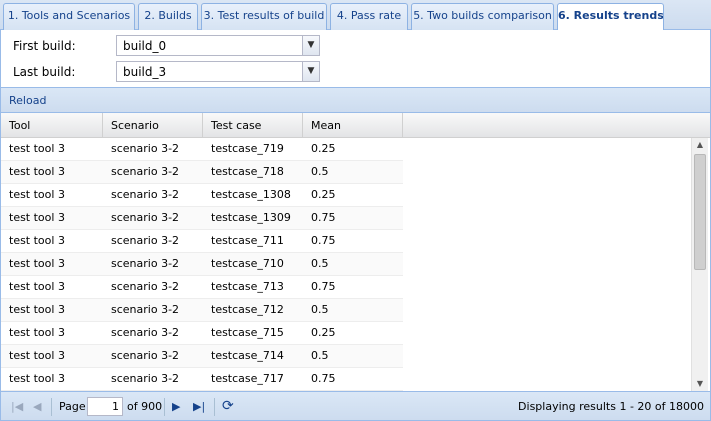 The image size is (711, 421). I want to click on table-row: test tool 3 scenario 3-2 testcase_711 0.75, so click(202, 241).